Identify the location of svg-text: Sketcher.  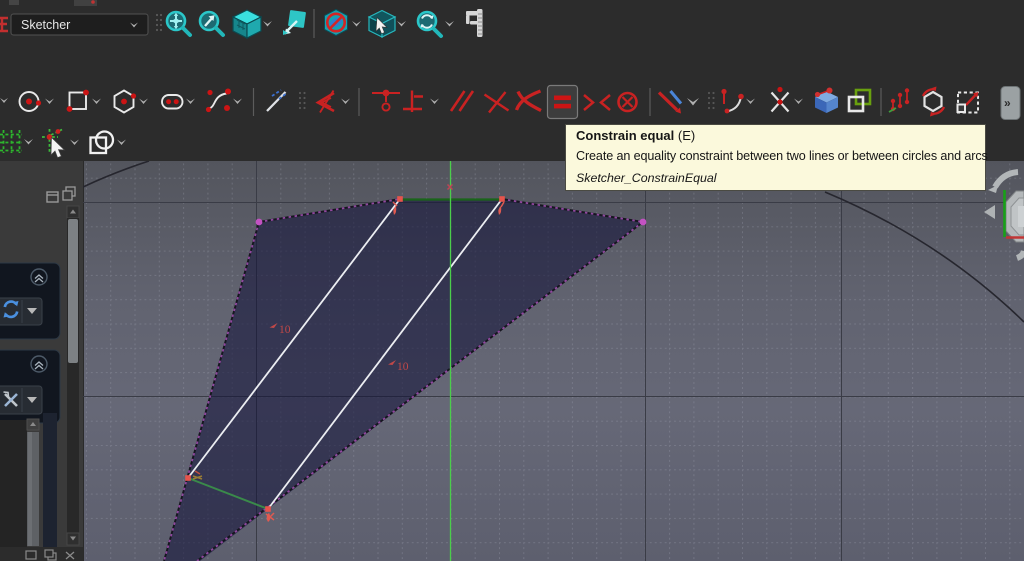
(45, 25).